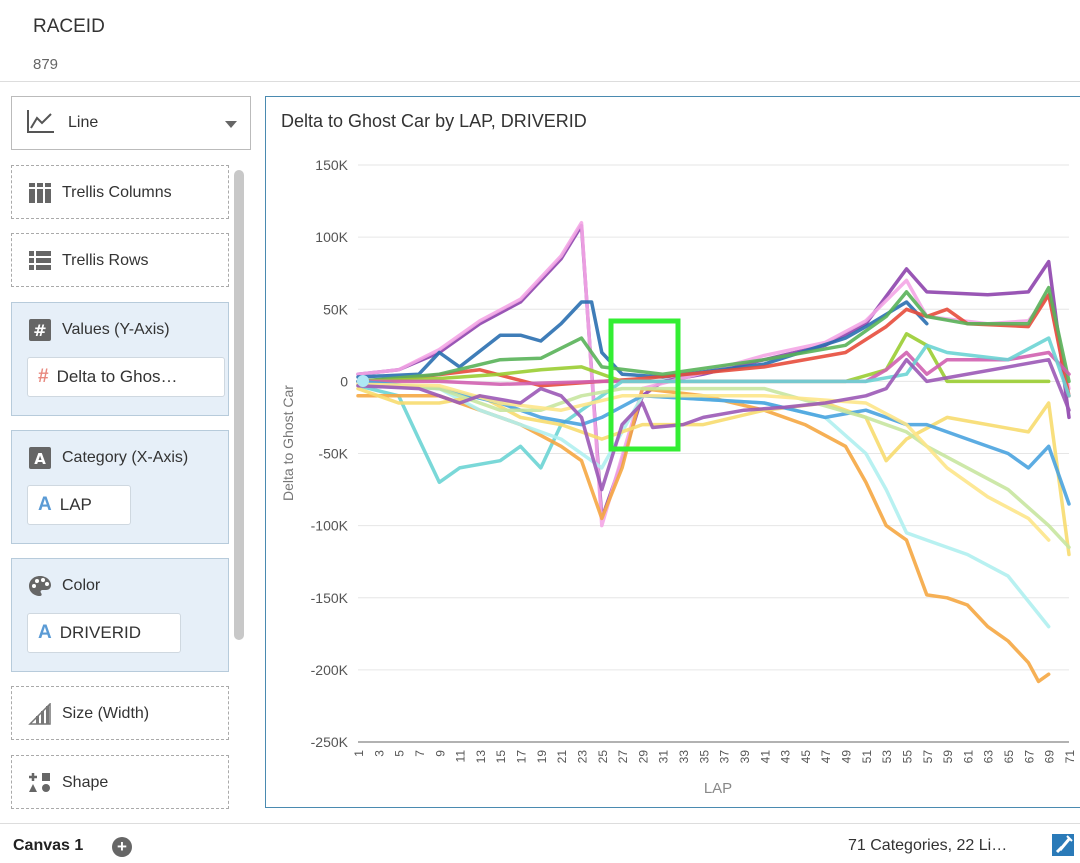 The height and width of the screenshot is (863, 1080). I want to click on x-tick-label: 49, so click(847, 757).